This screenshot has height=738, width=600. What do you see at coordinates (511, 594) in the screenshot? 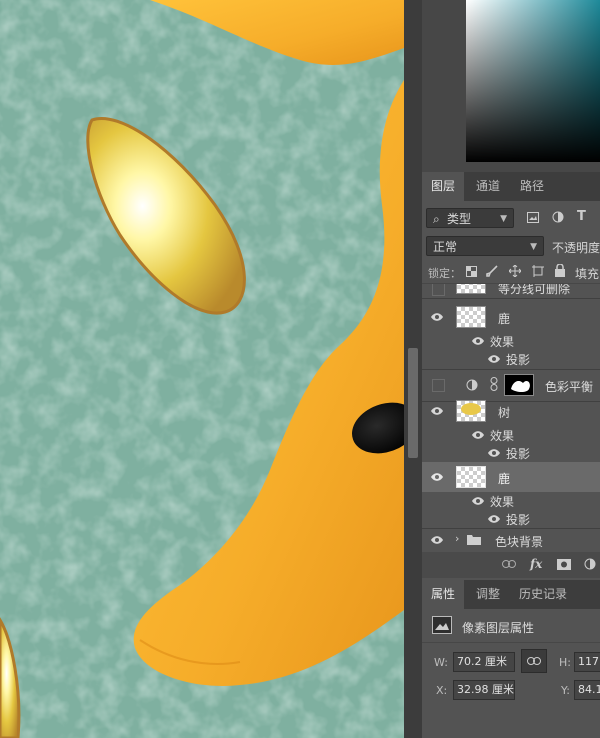
I see `properties-tabbar: 属性 调整 历史记录` at bounding box center [511, 594].